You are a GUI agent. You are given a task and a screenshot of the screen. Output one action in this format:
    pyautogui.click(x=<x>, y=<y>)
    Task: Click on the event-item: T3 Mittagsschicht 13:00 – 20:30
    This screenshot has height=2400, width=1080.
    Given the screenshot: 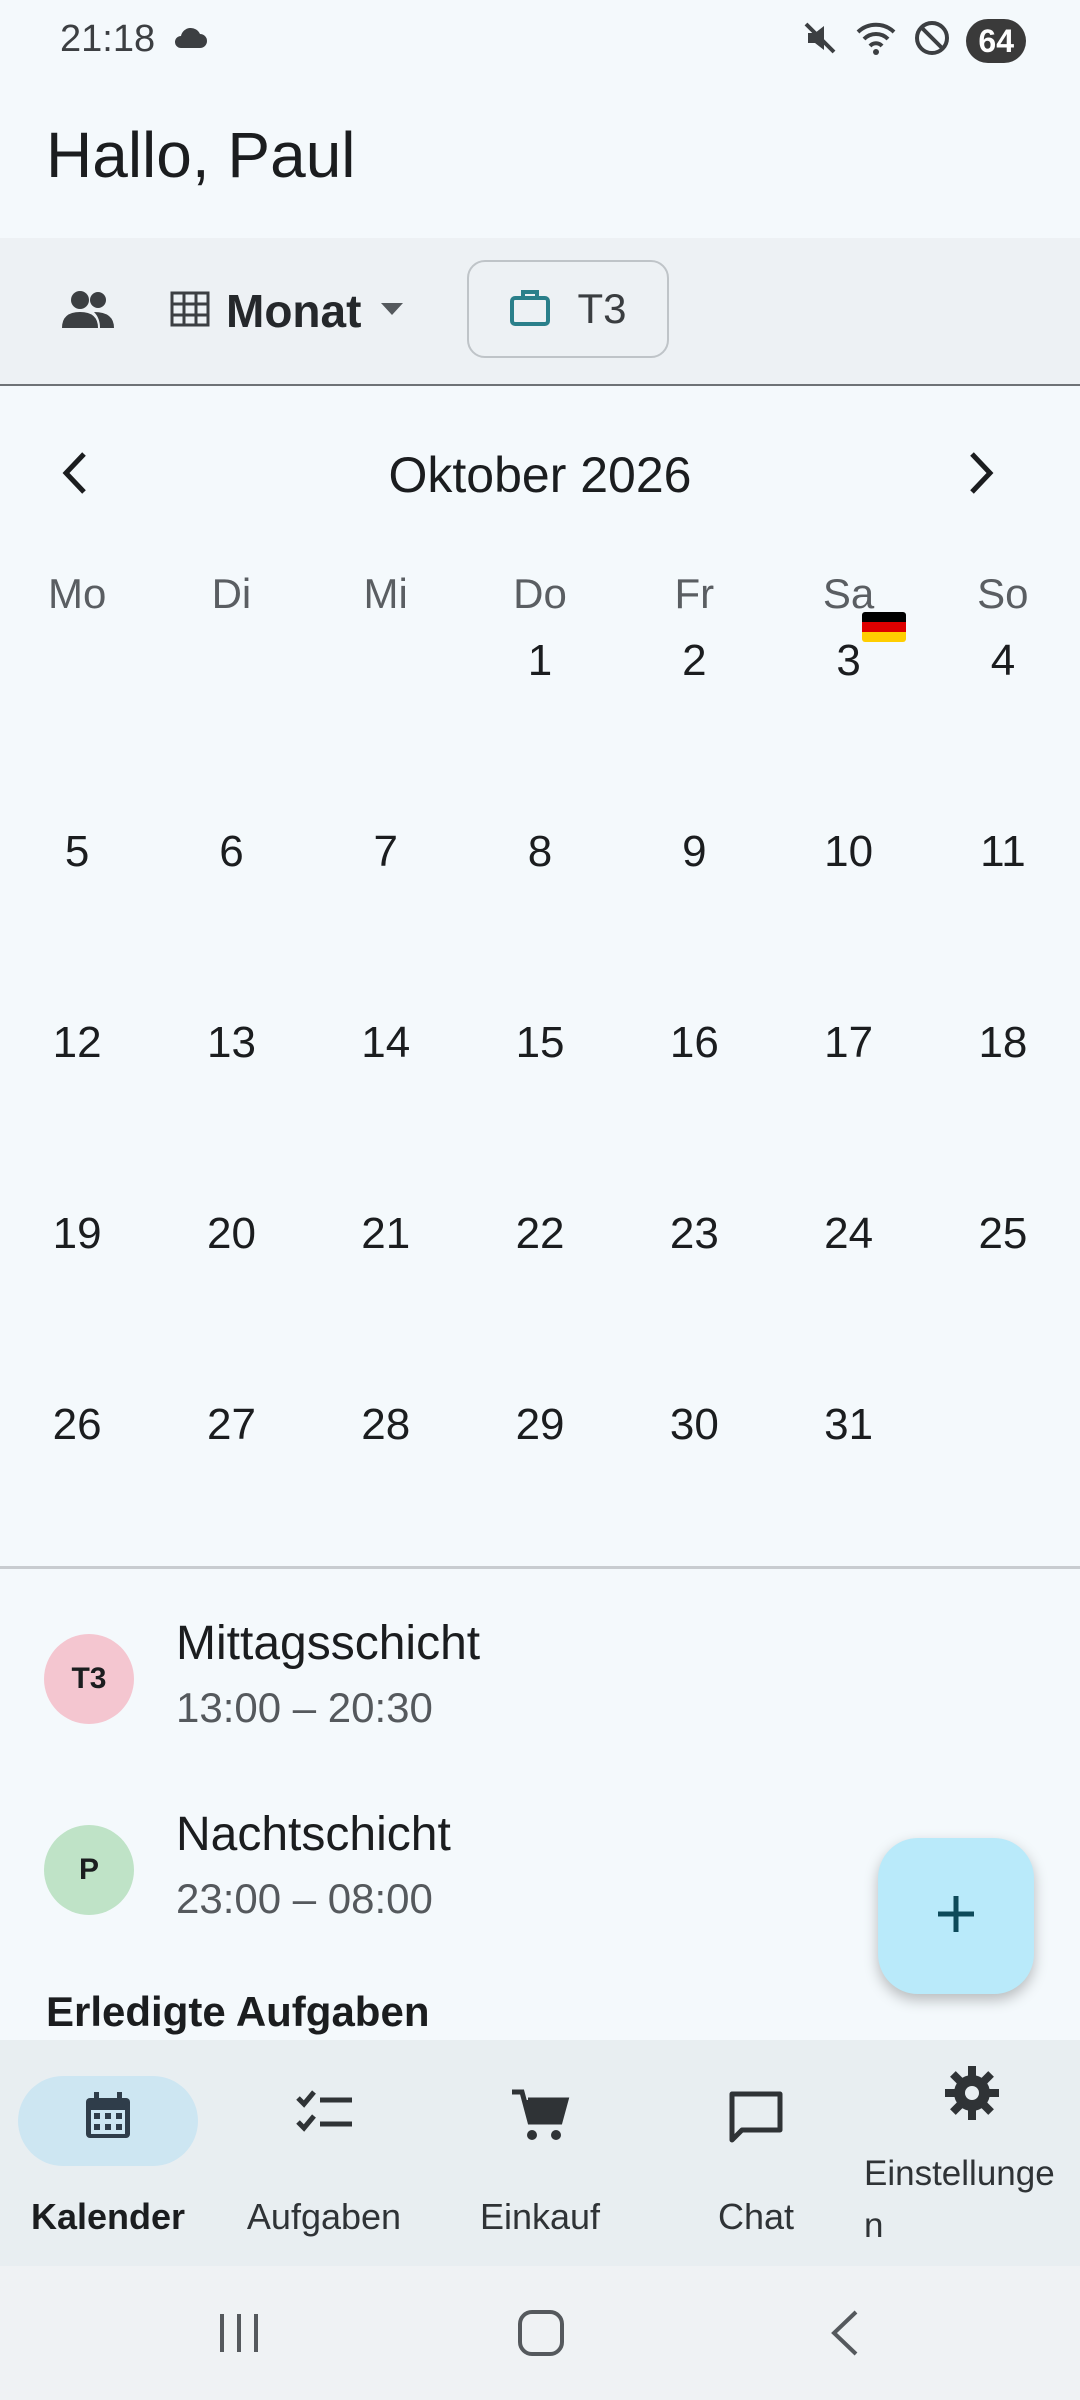 What is the action you would take?
    pyautogui.click(x=540, y=1683)
    